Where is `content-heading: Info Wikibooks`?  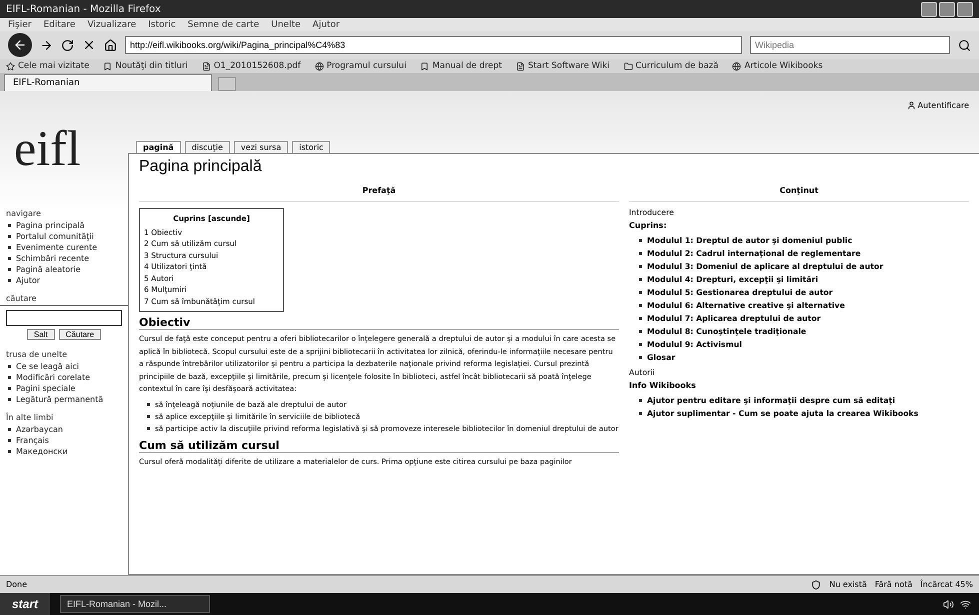 content-heading: Info Wikibooks is located at coordinates (663, 385).